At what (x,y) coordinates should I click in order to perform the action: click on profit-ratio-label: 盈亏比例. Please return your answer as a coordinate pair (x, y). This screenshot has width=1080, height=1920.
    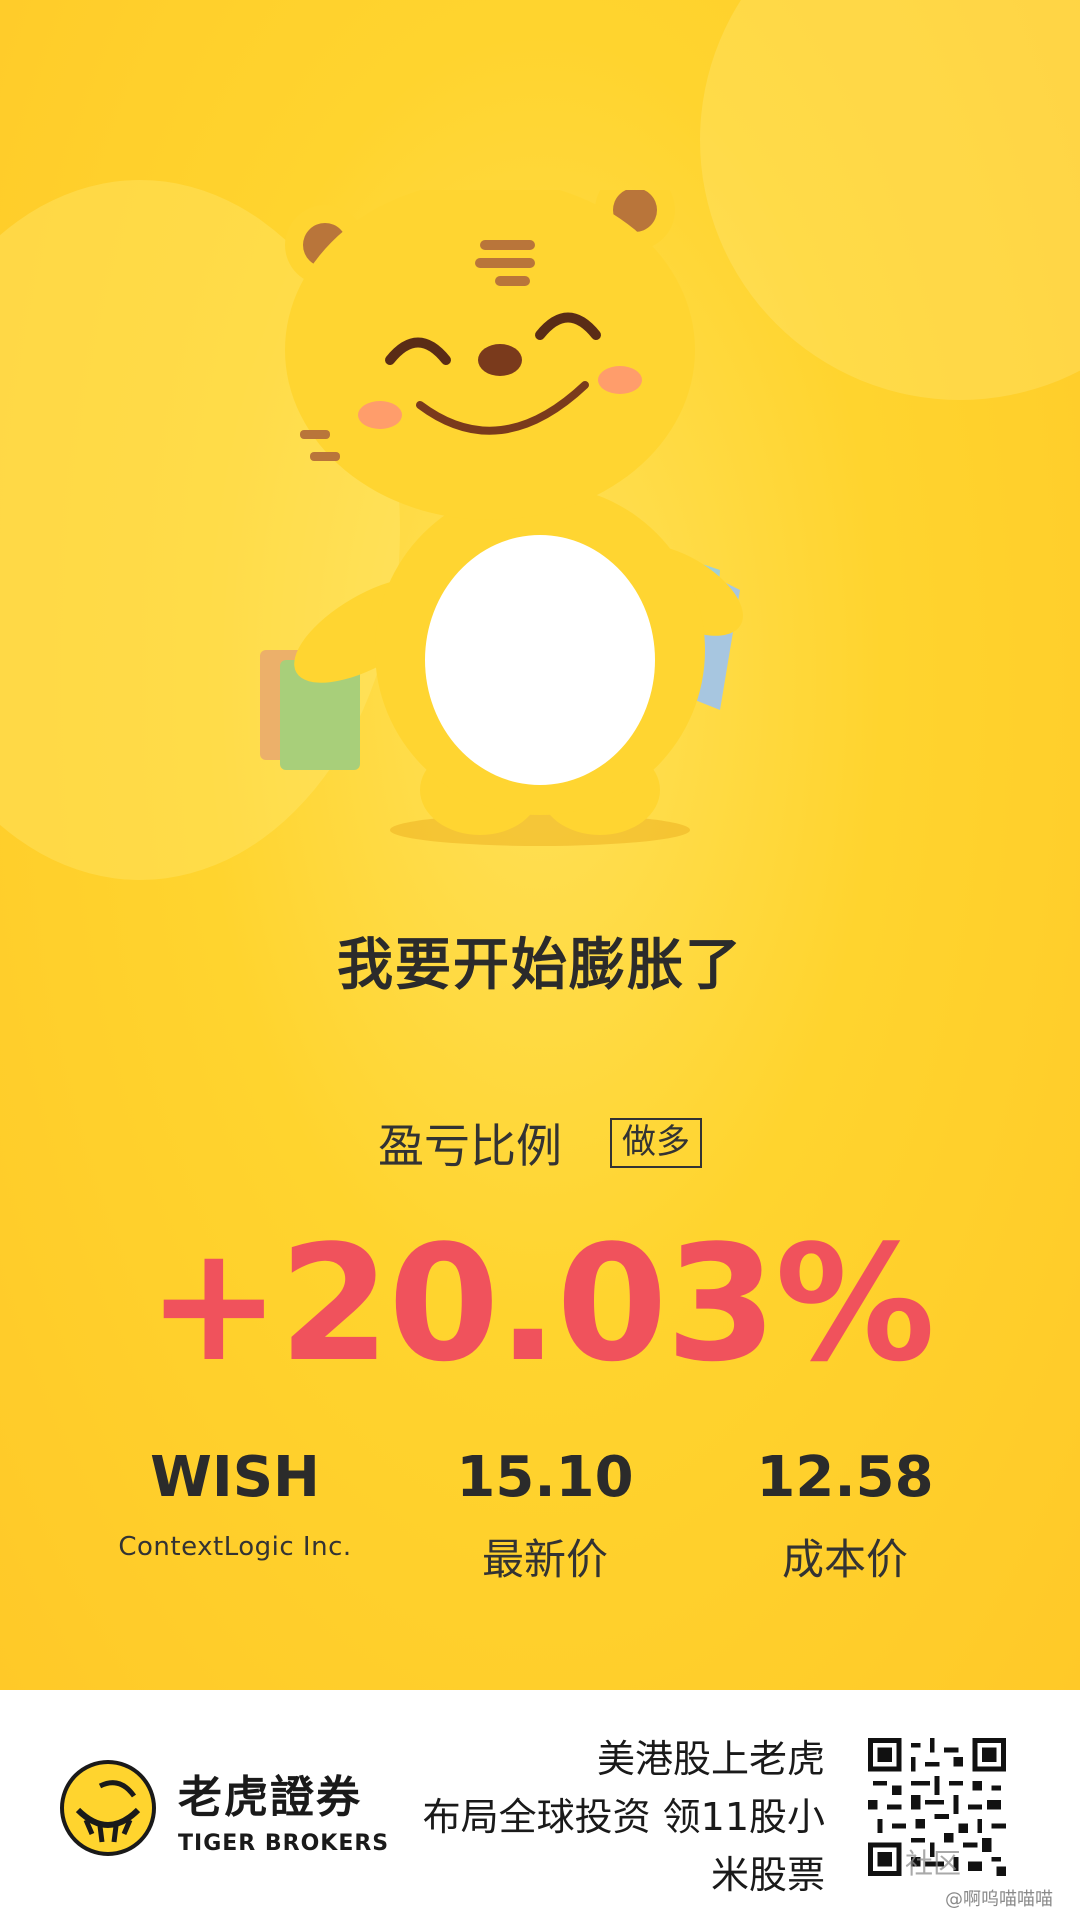
    Looking at the image, I should click on (470, 1146).